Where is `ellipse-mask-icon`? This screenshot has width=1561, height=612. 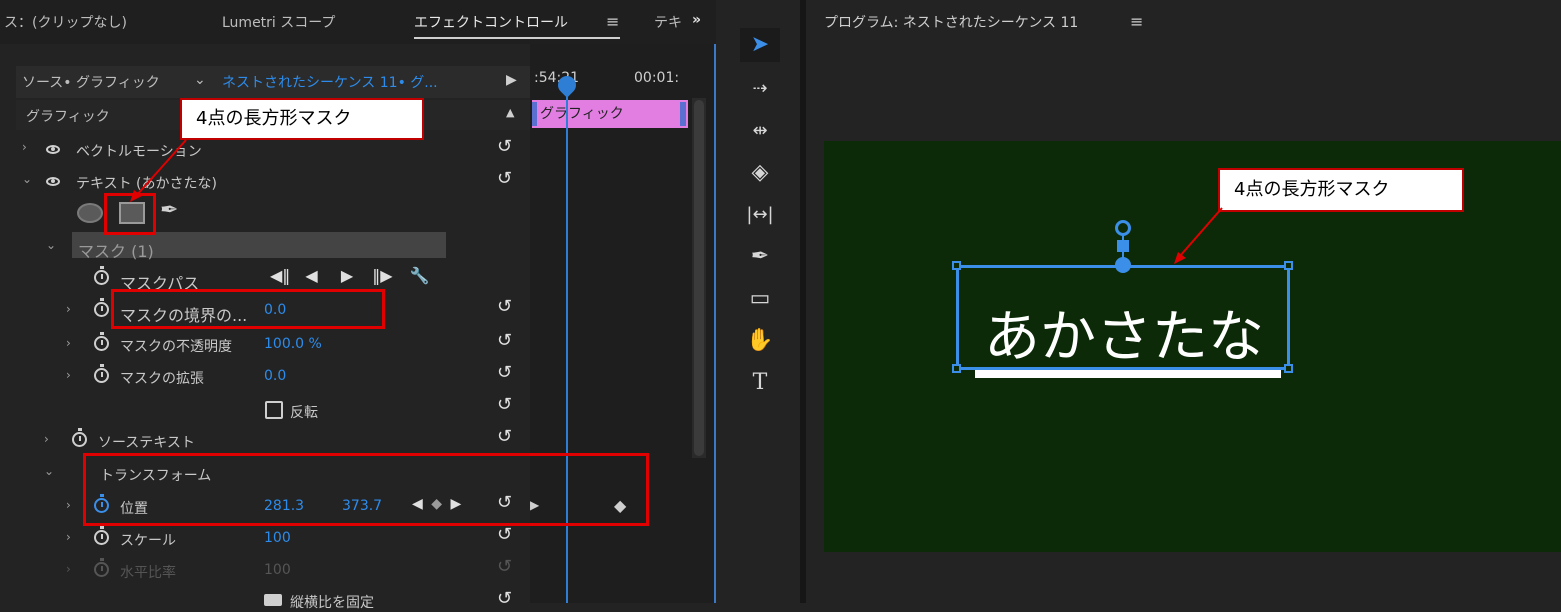 ellipse-mask-icon is located at coordinates (90, 213).